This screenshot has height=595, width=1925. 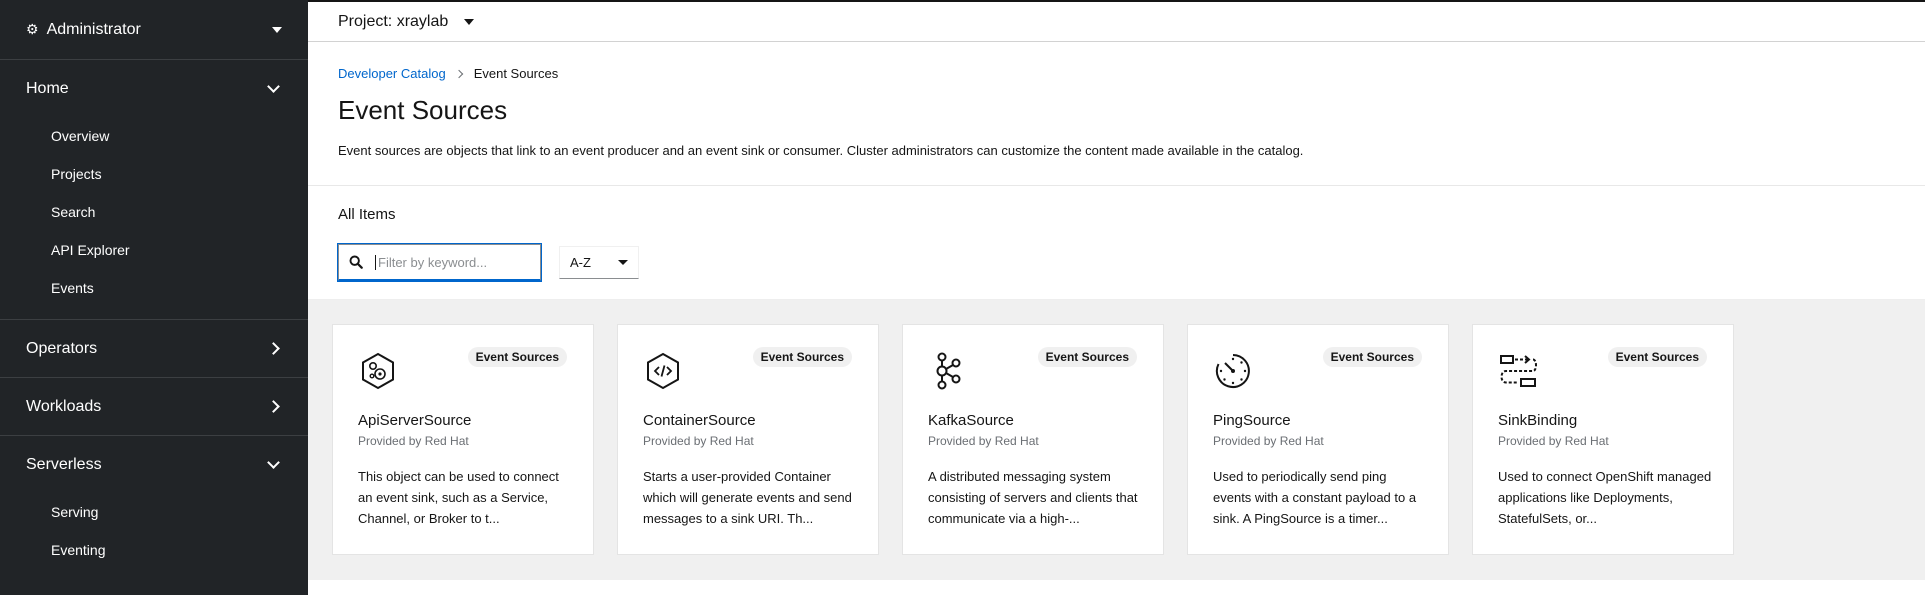 What do you see at coordinates (1252, 420) in the screenshot?
I see `card-title: PingSource` at bounding box center [1252, 420].